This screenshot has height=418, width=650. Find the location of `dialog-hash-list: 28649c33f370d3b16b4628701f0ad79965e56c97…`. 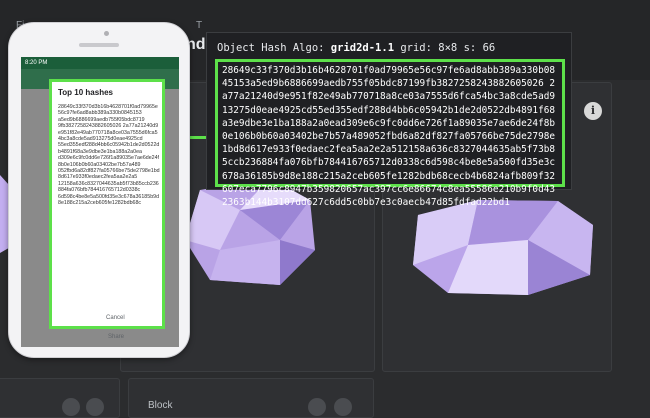

dialog-hash-list: 28649c33f370d3b16b4628701f0ad79965e56c97… is located at coordinates (109, 155).